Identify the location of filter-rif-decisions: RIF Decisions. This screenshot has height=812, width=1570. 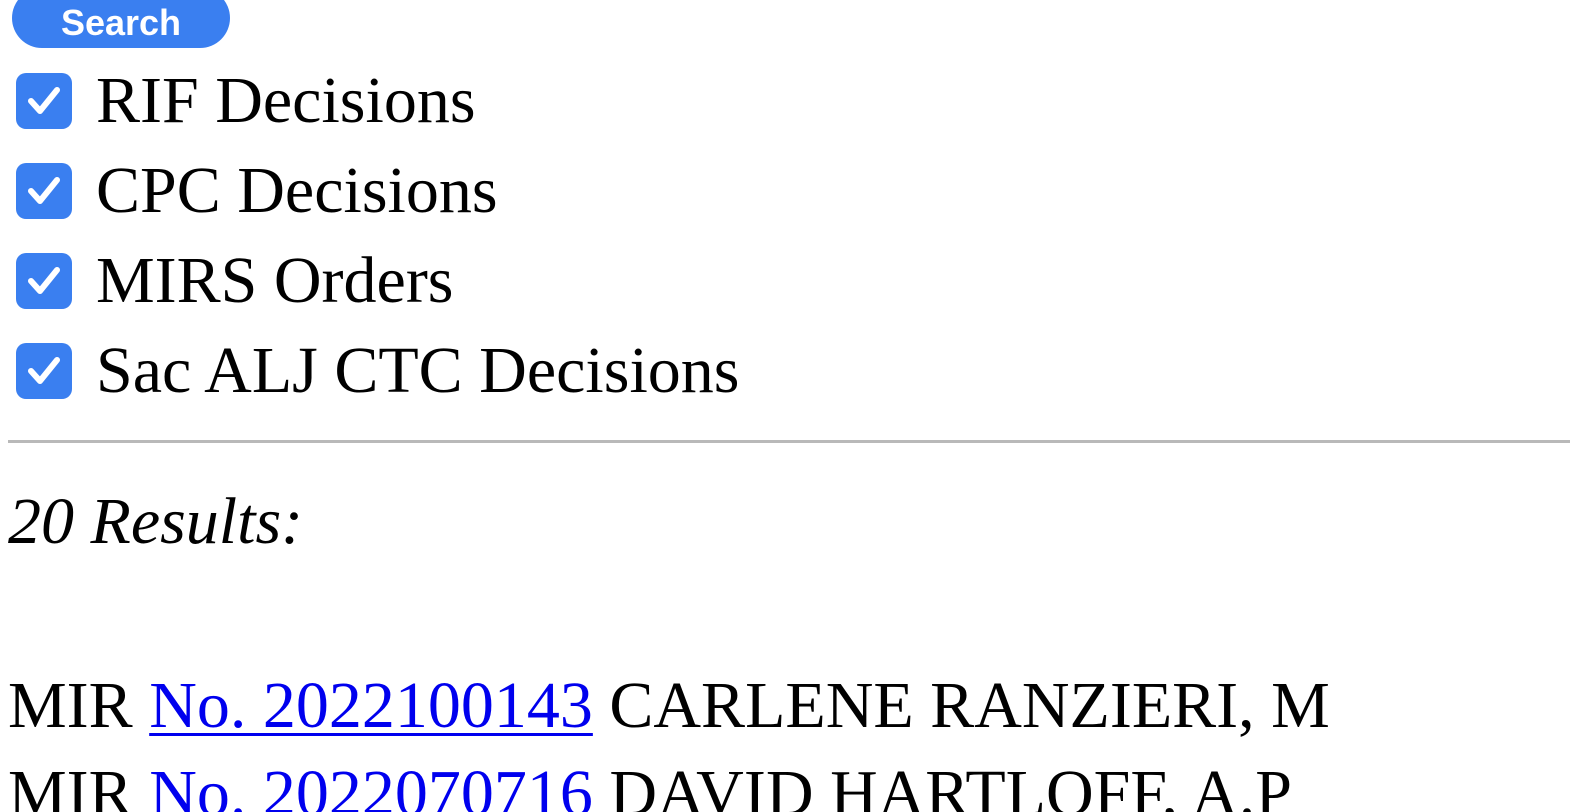
(377, 101).